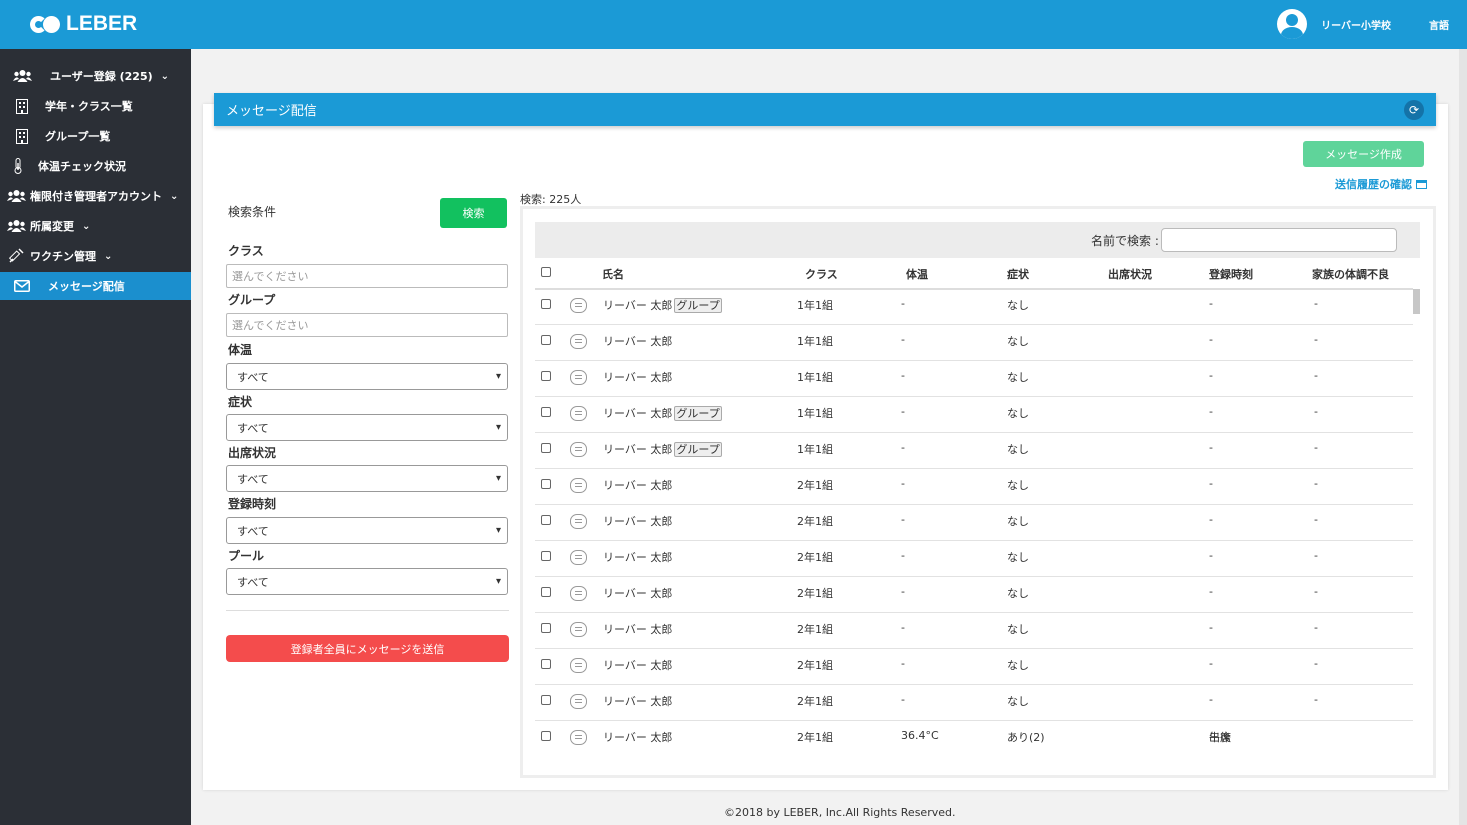 Image resolution: width=1467 pixels, height=825 pixels. I want to click on page-scrollbar, so click(1463, 437).